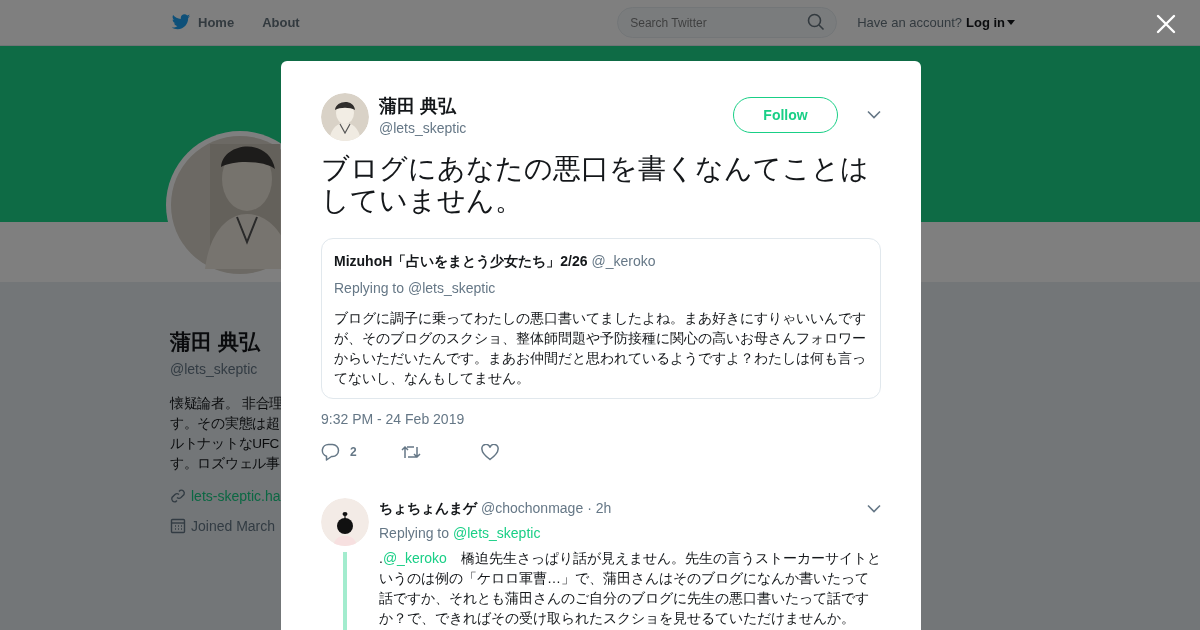 This screenshot has height=630, width=1200. I want to click on author-handle: @lets_skeptic, so click(423, 128).